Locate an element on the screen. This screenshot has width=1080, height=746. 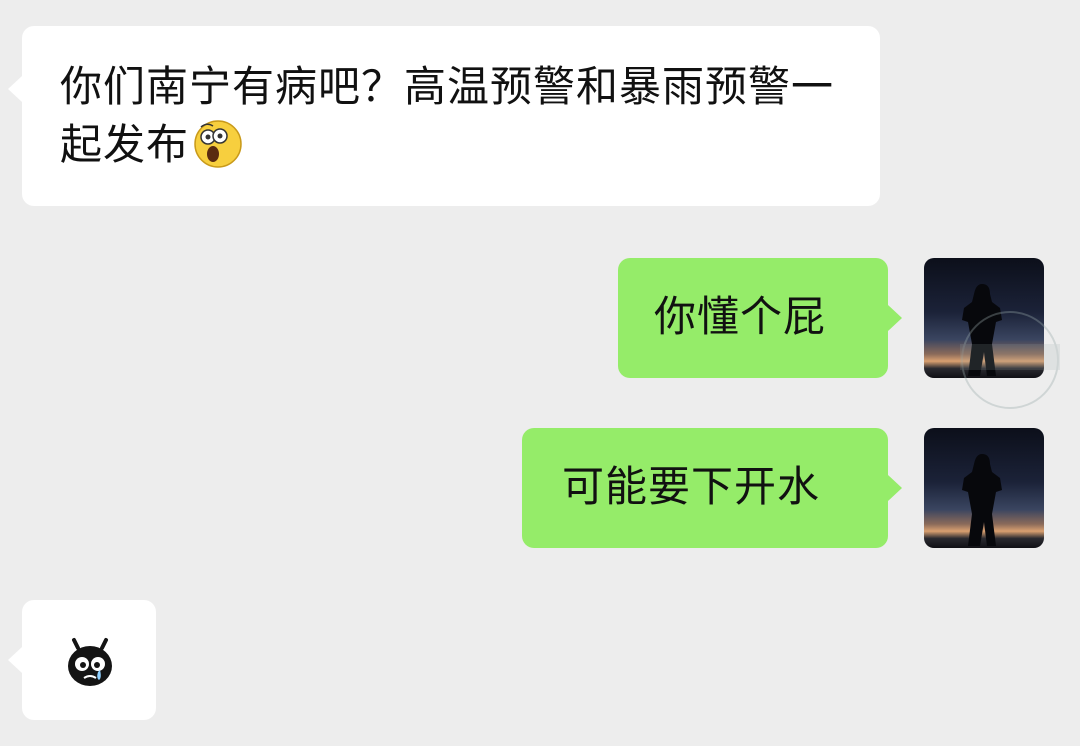
outgoing-message-bubble: 你懂个屁 is located at coordinates (760, 318).